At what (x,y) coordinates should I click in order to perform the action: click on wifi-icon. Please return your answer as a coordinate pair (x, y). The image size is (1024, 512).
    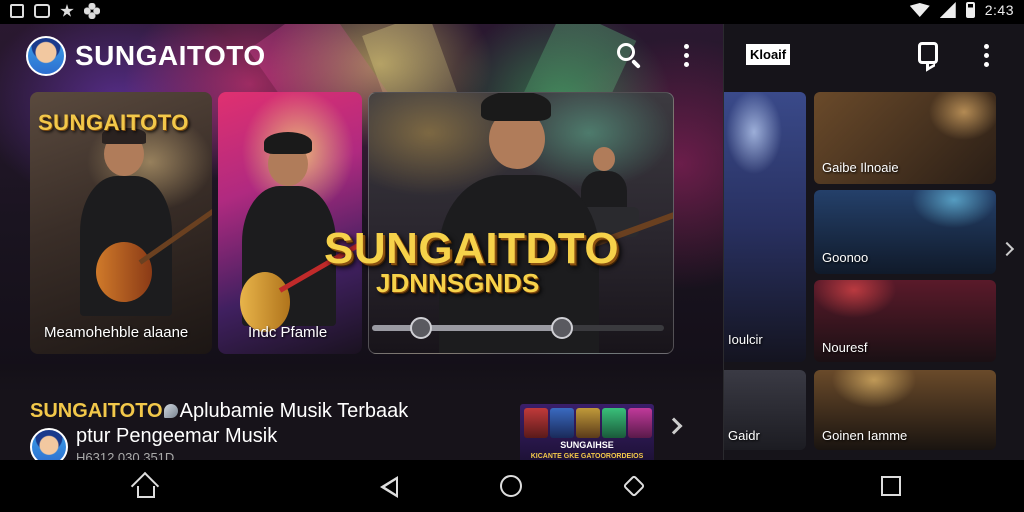
    Looking at the image, I should click on (919, 10).